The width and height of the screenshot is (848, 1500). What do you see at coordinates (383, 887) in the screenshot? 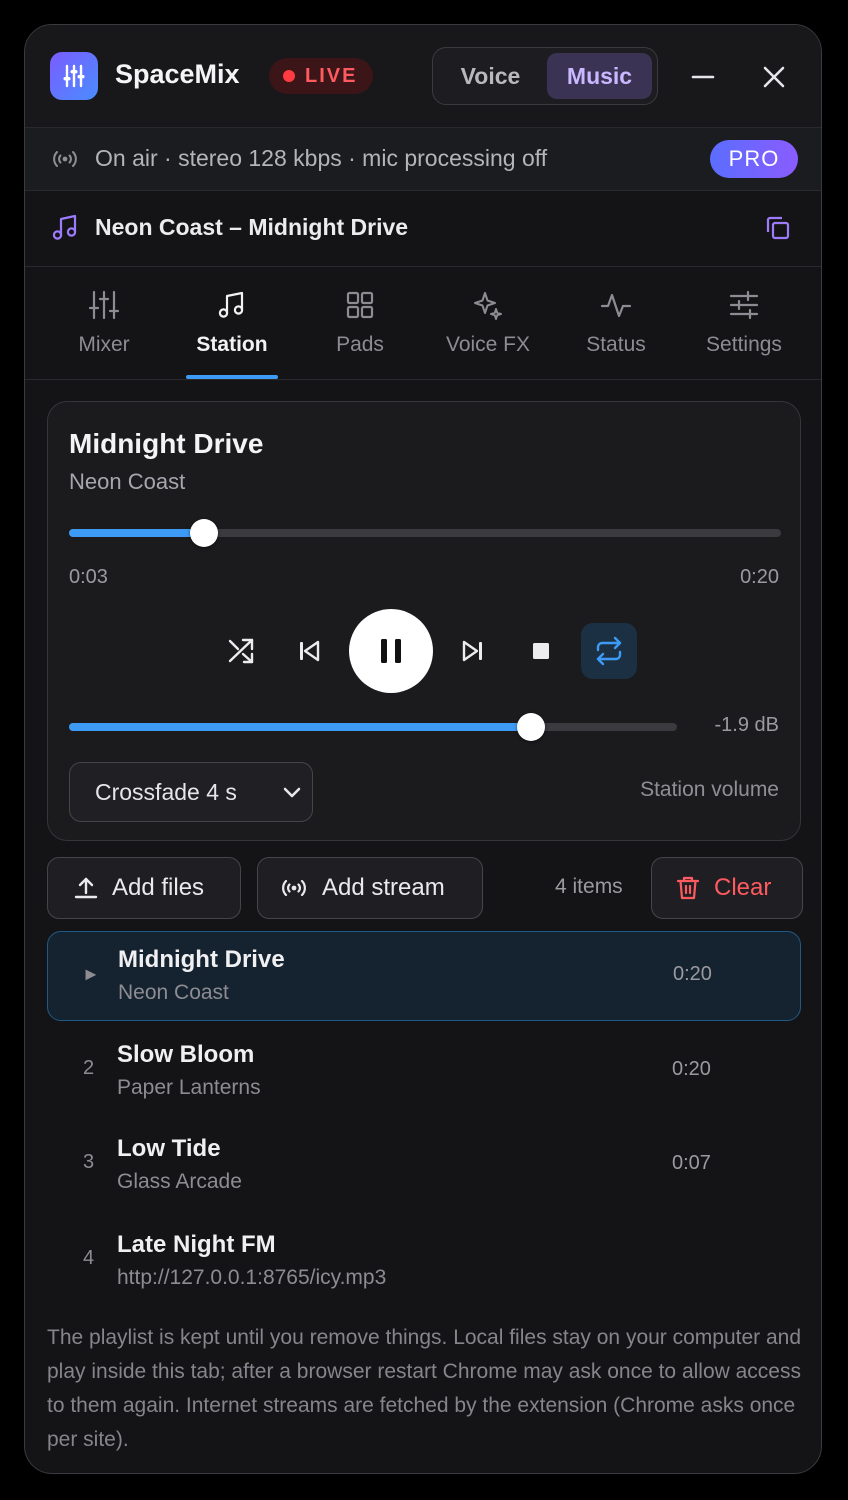
I see `add-stream-label: Add stream` at bounding box center [383, 887].